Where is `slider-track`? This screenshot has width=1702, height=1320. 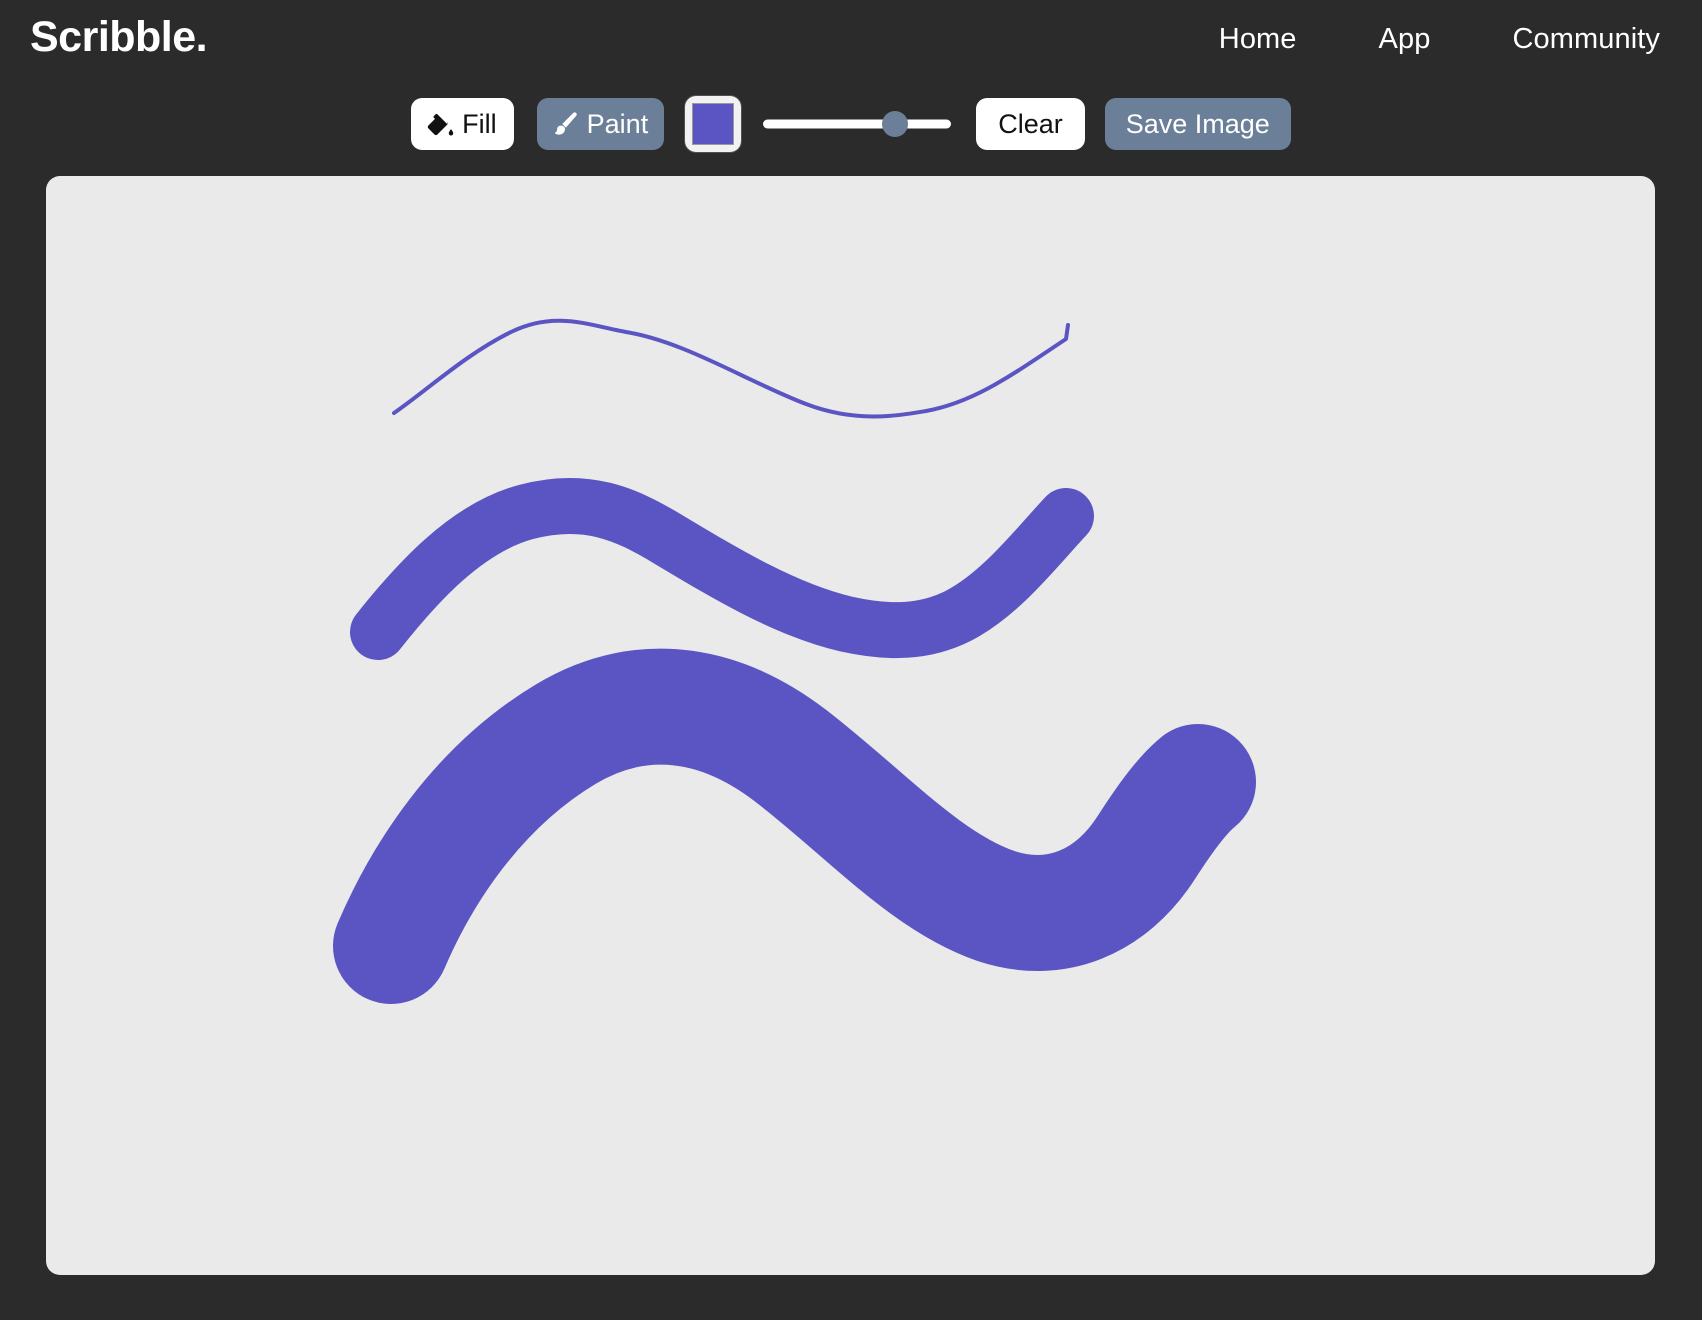
slider-track is located at coordinates (857, 124).